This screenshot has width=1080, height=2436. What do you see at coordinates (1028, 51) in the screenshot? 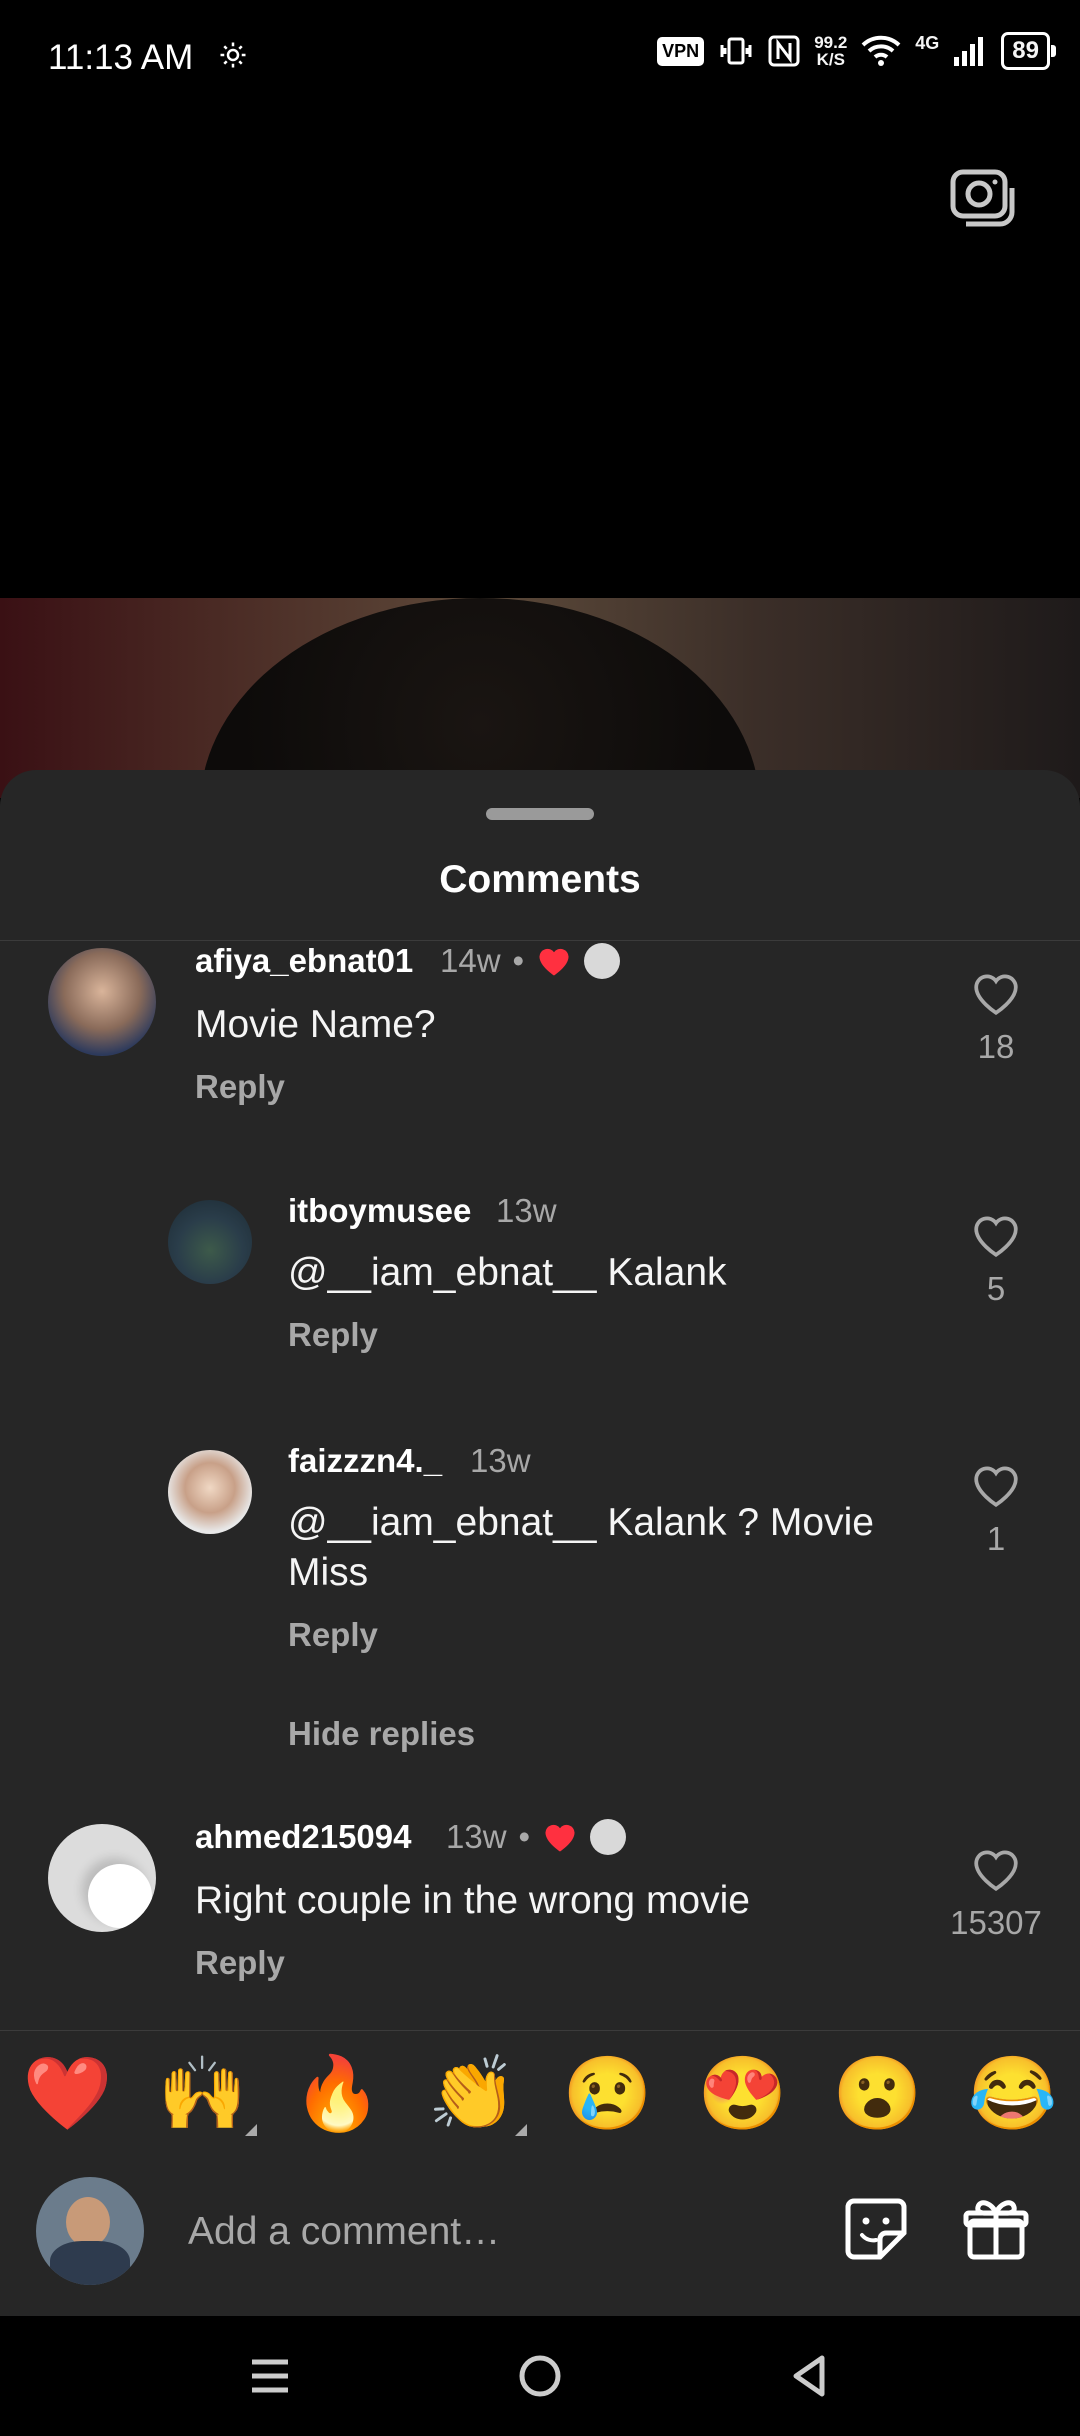
I see `battery-indicator: 89` at bounding box center [1028, 51].